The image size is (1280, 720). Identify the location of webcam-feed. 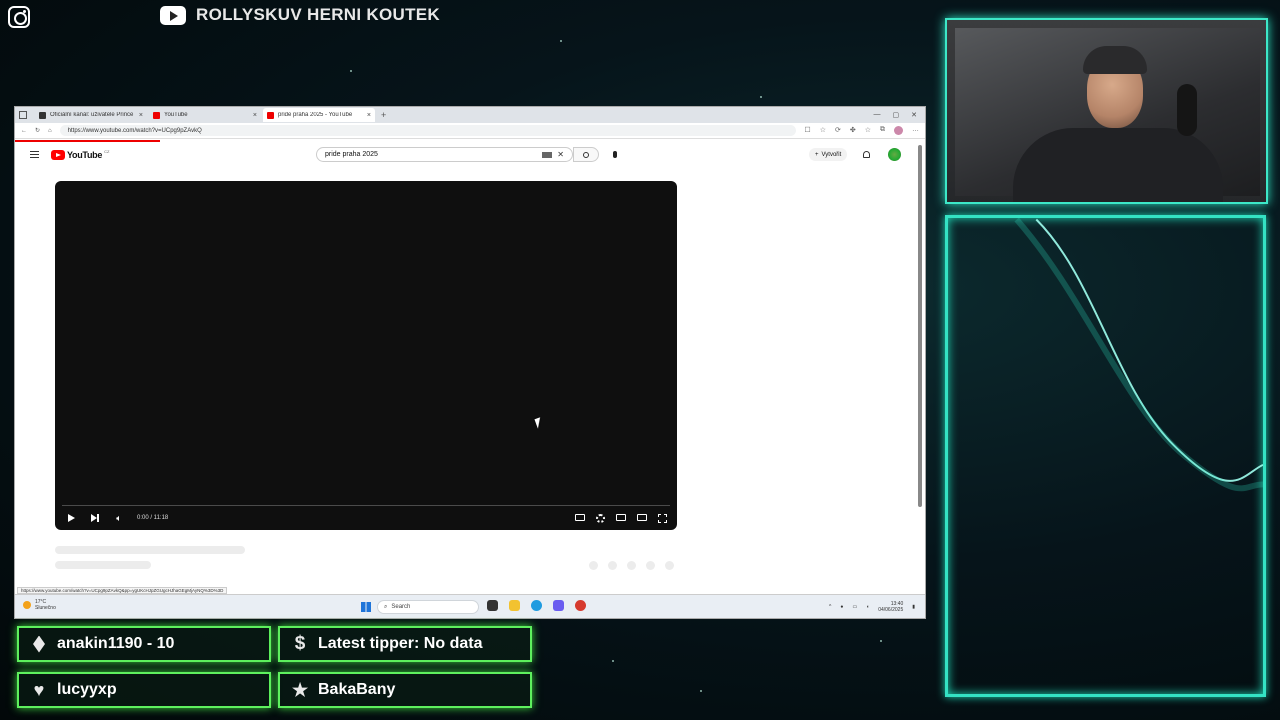
(1107, 115).